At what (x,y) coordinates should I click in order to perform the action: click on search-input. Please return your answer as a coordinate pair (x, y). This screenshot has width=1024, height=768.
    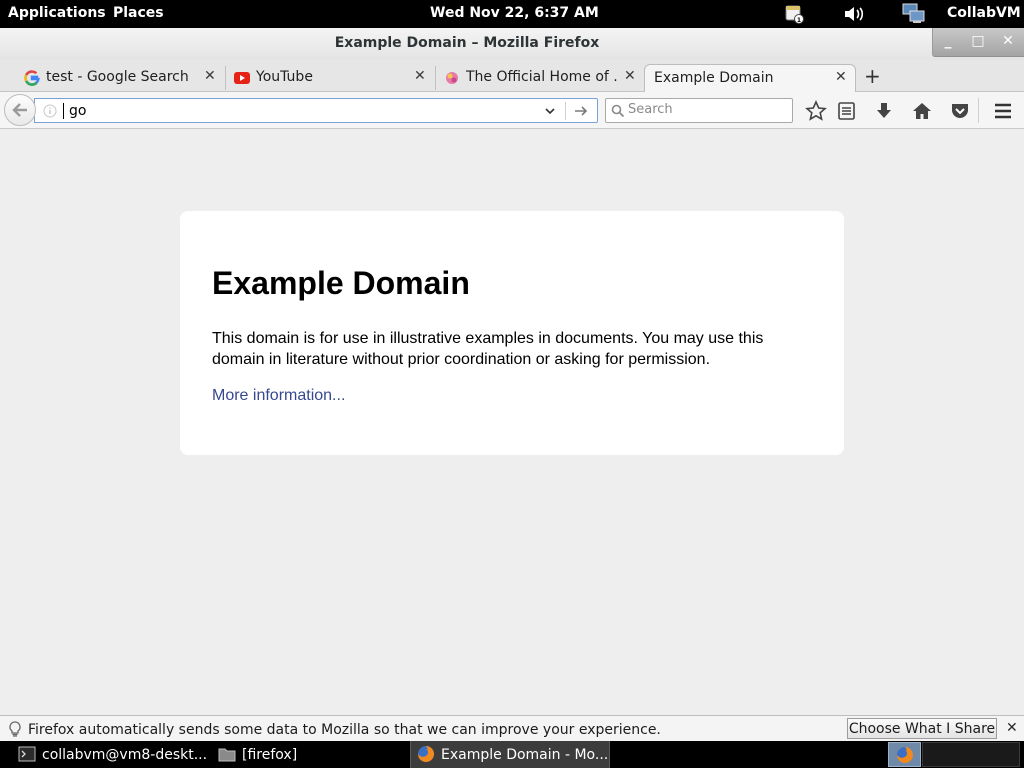
    Looking at the image, I should click on (708, 109).